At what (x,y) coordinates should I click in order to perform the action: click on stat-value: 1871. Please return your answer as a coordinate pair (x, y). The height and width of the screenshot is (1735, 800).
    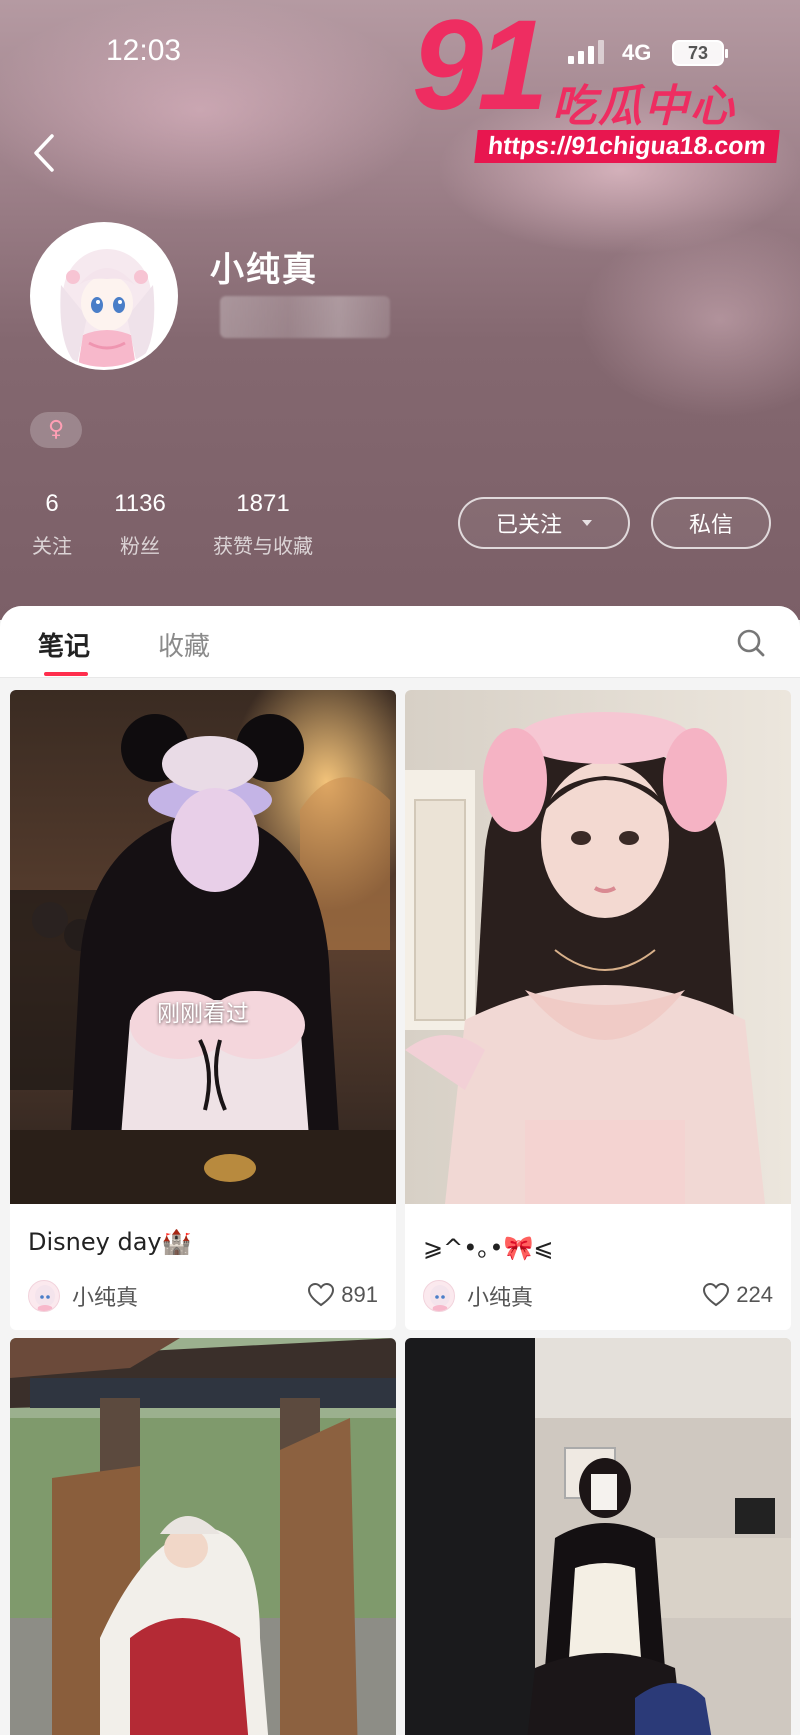
    Looking at the image, I should click on (263, 503).